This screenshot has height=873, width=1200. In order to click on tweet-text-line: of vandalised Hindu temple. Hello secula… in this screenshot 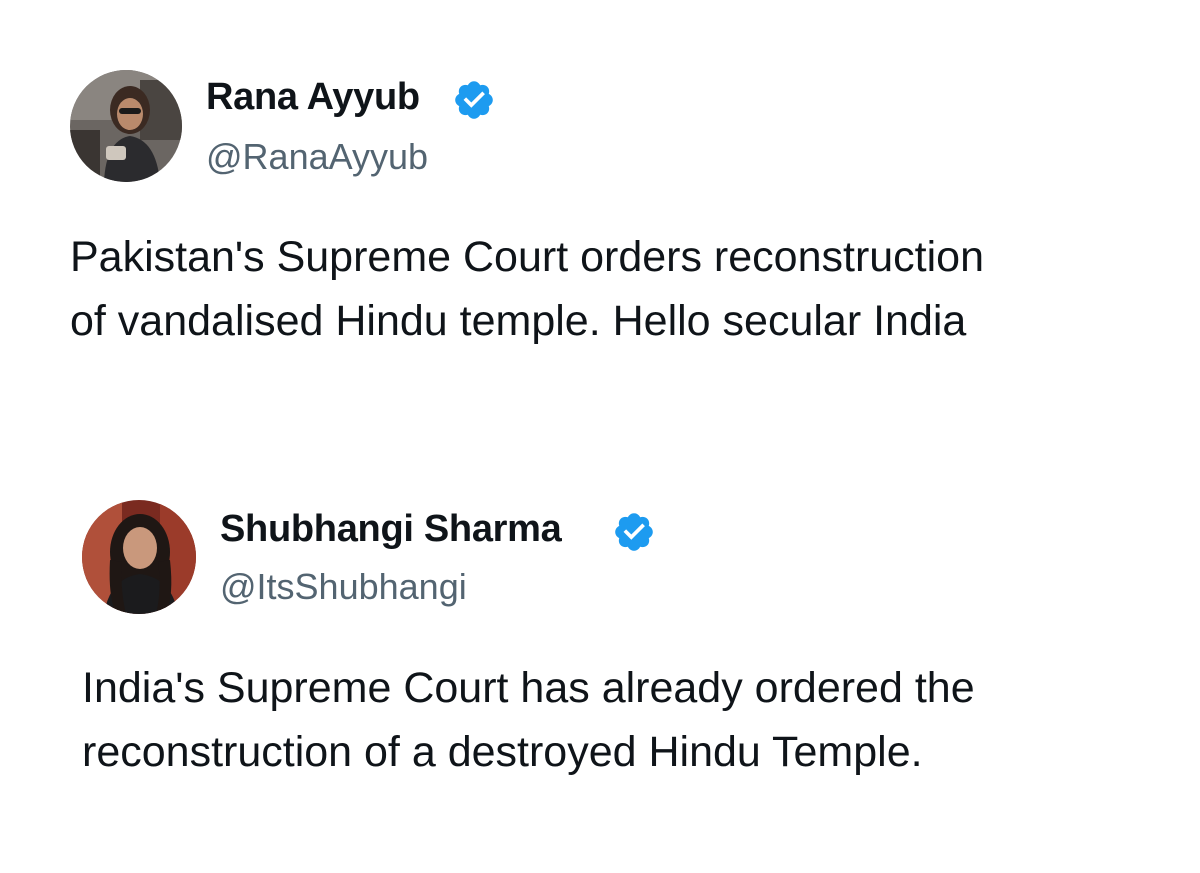, I will do `click(518, 321)`.